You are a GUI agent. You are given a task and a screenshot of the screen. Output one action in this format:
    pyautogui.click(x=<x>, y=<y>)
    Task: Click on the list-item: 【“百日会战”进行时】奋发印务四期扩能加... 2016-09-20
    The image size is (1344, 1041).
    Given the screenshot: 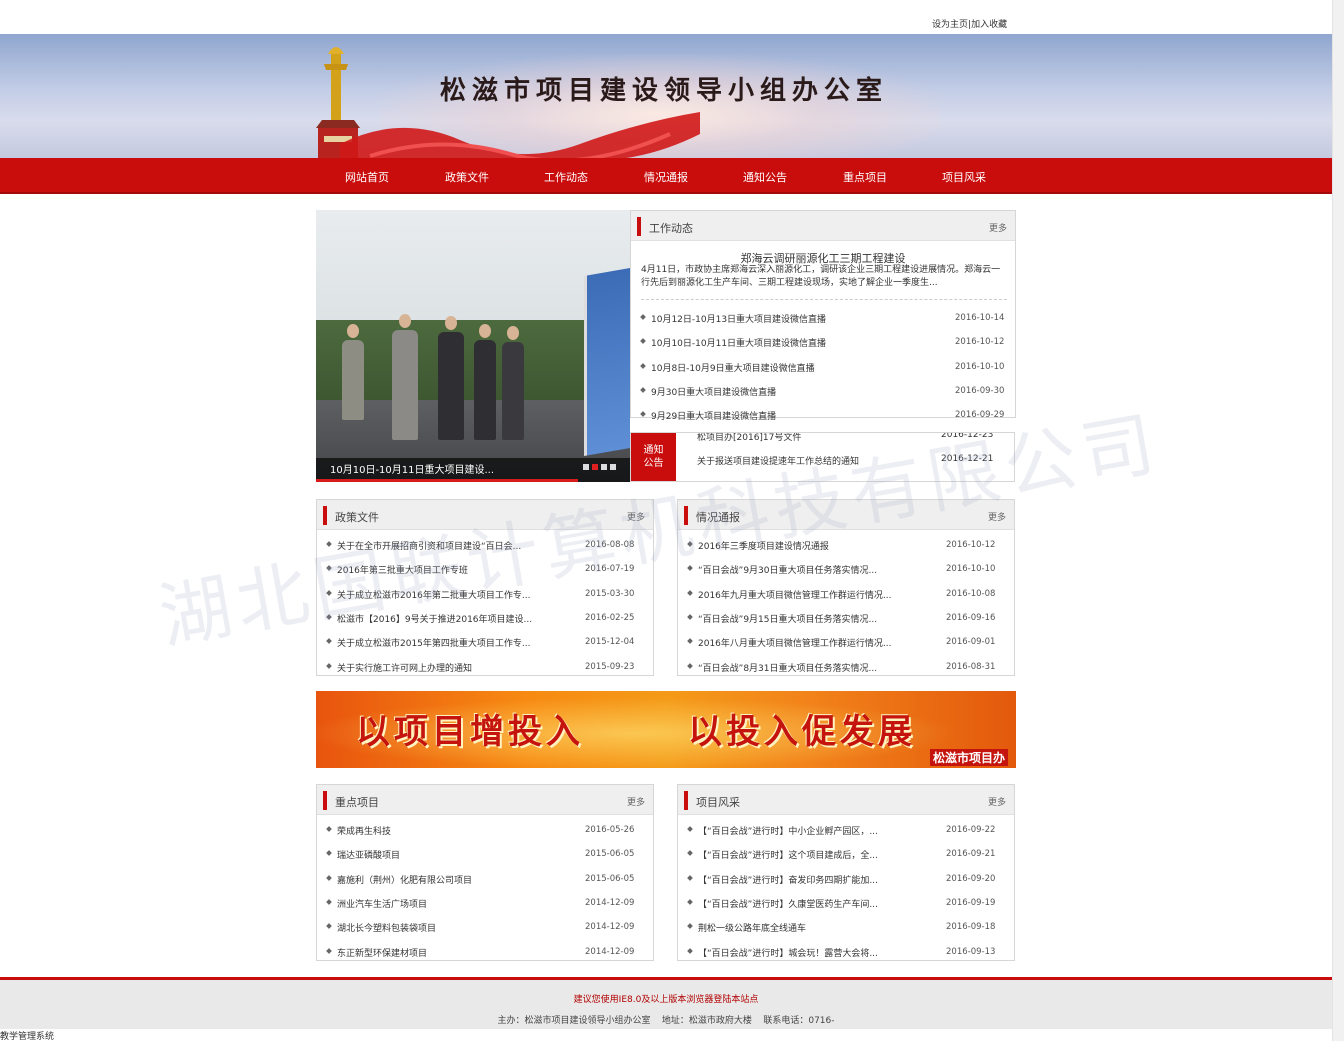 What is the action you would take?
    pyautogui.click(x=846, y=880)
    